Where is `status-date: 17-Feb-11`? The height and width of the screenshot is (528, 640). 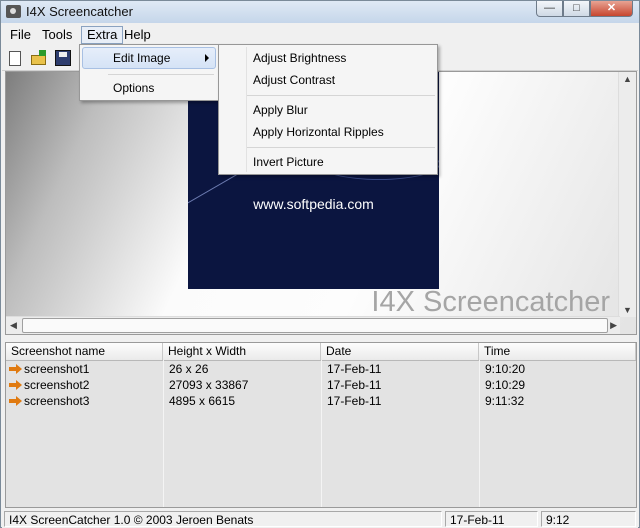
status-date: 17-Feb-11 is located at coordinates (491, 519).